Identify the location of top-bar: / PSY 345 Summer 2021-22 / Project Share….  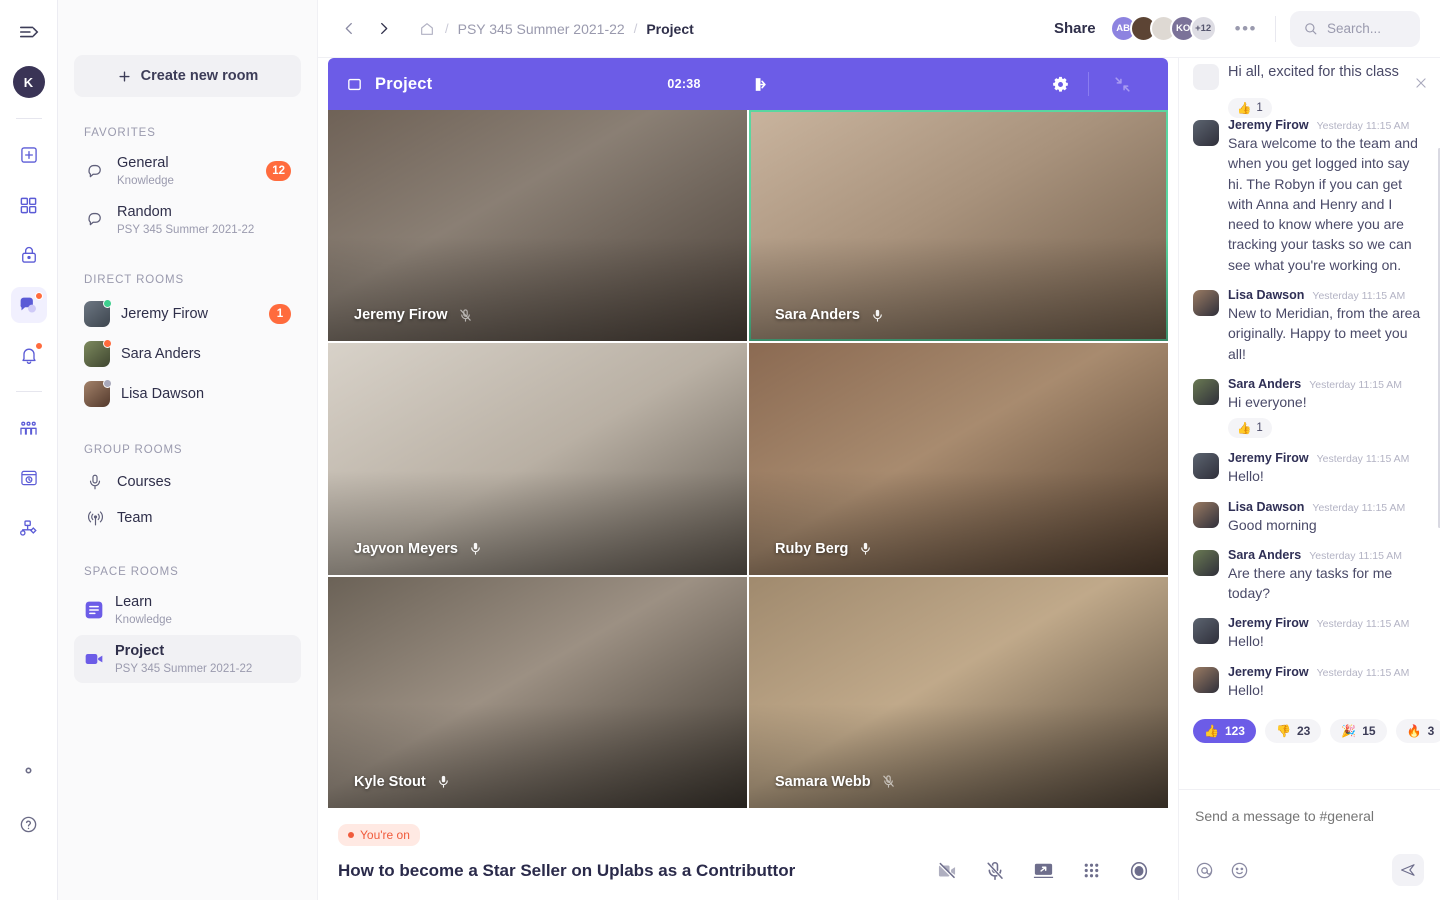
(879, 29).